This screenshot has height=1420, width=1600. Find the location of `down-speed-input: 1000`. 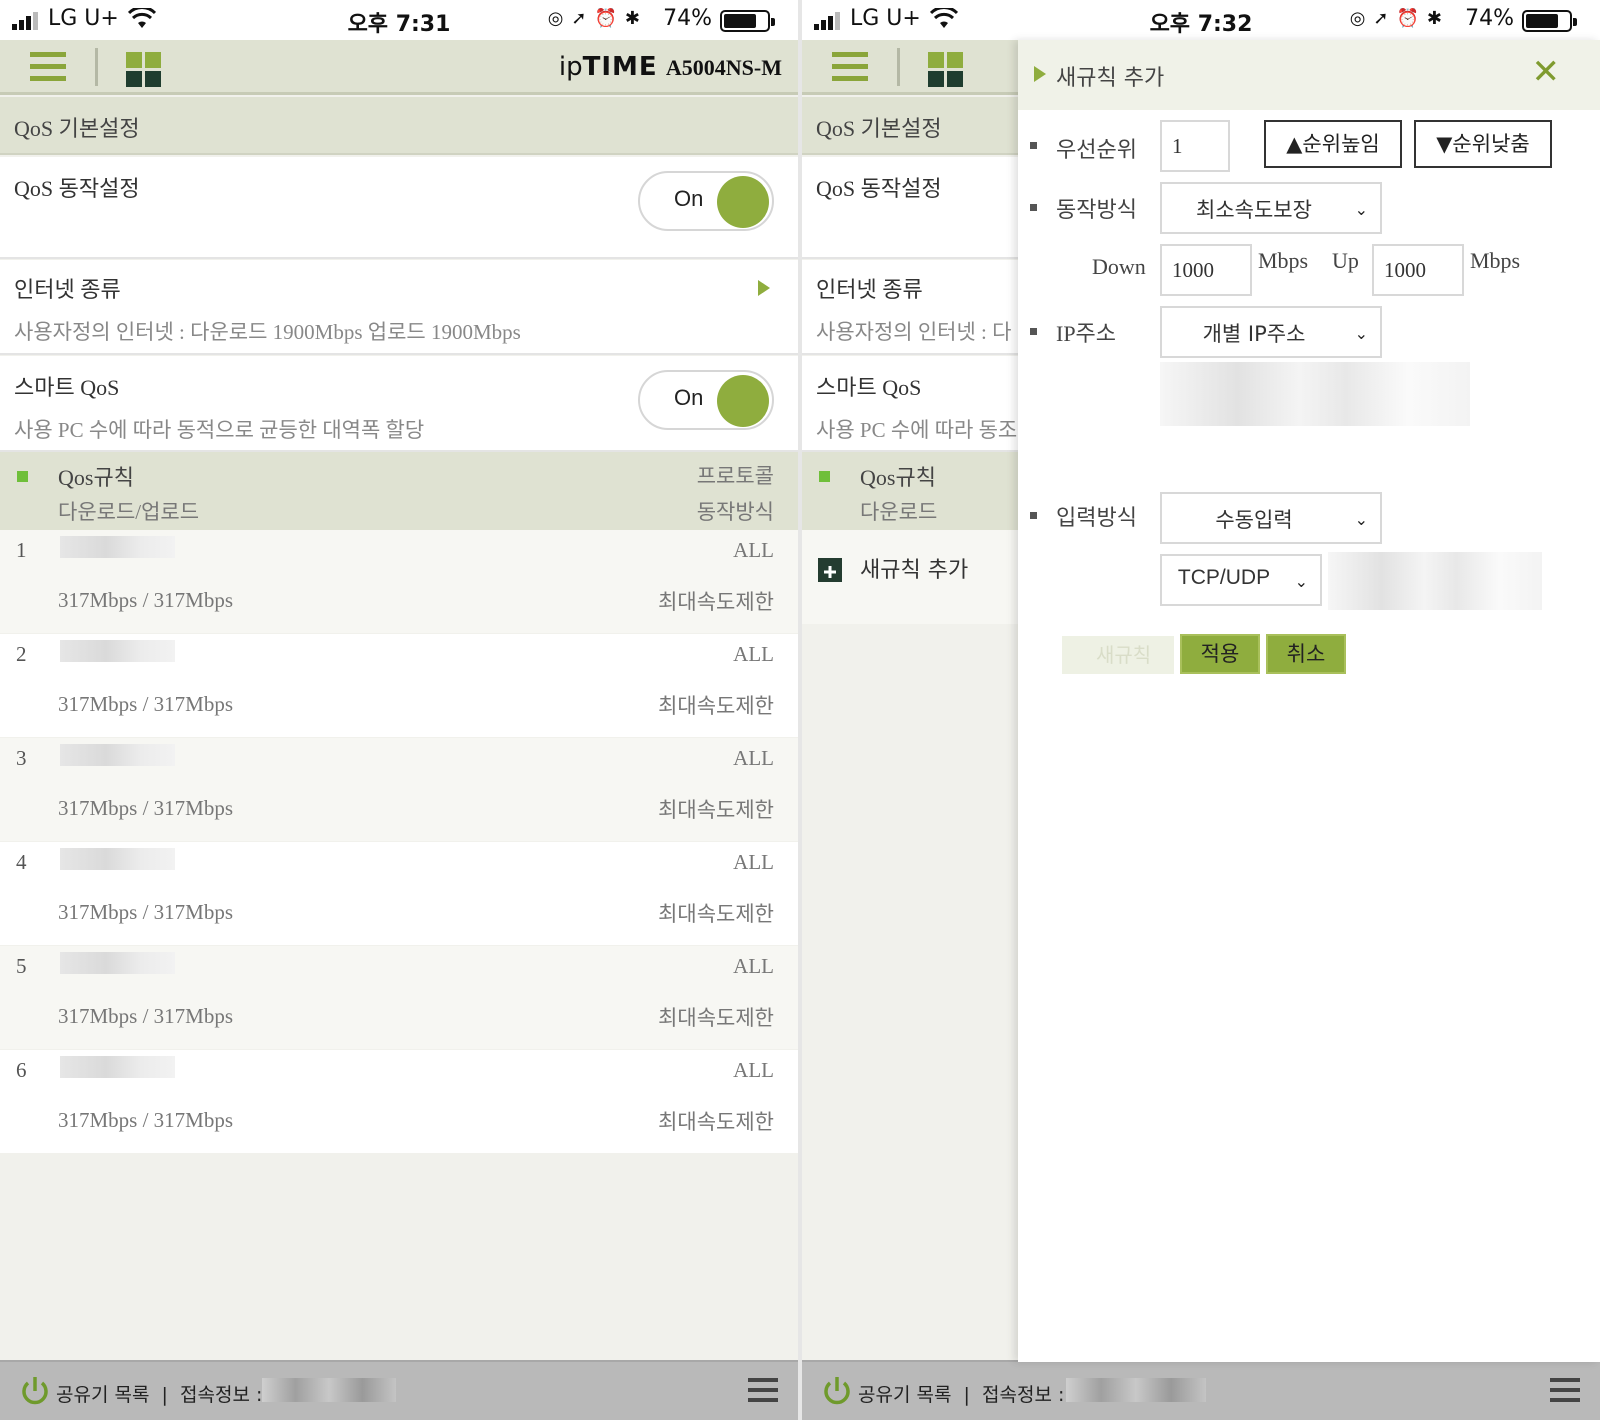

down-speed-input: 1000 is located at coordinates (1206, 270).